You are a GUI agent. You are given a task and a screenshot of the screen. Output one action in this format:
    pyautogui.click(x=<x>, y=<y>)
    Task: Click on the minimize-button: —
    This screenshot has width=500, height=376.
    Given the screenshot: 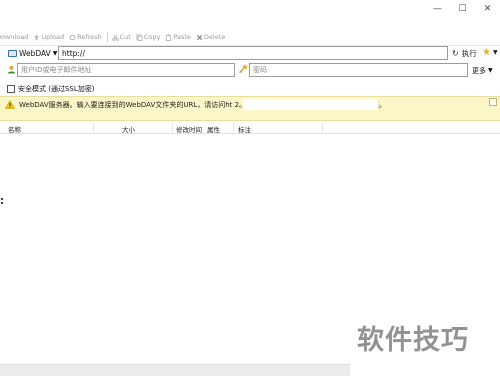 What is the action you would take?
    pyautogui.click(x=437, y=9)
    